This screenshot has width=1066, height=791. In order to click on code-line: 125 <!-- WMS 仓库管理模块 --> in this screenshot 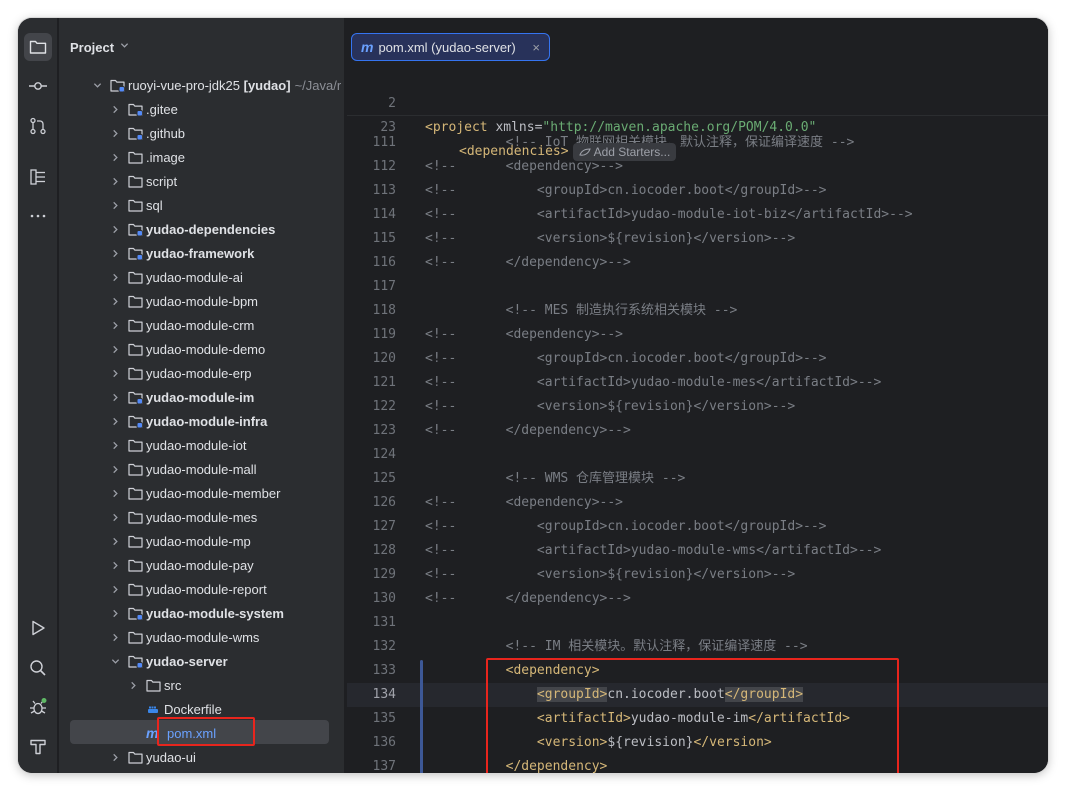, I will do `click(697, 479)`.